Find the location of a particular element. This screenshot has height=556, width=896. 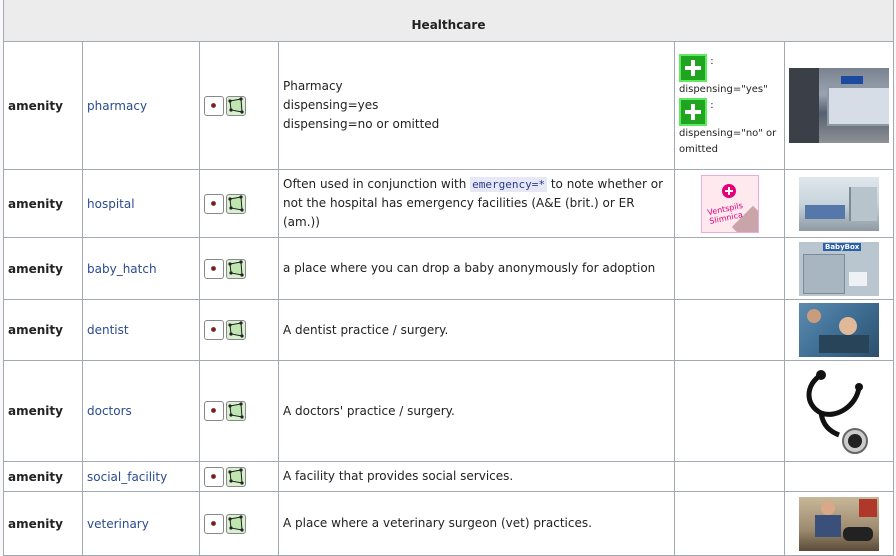

rendering-cell: Ventspils Slimnica is located at coordinates (729, 203).